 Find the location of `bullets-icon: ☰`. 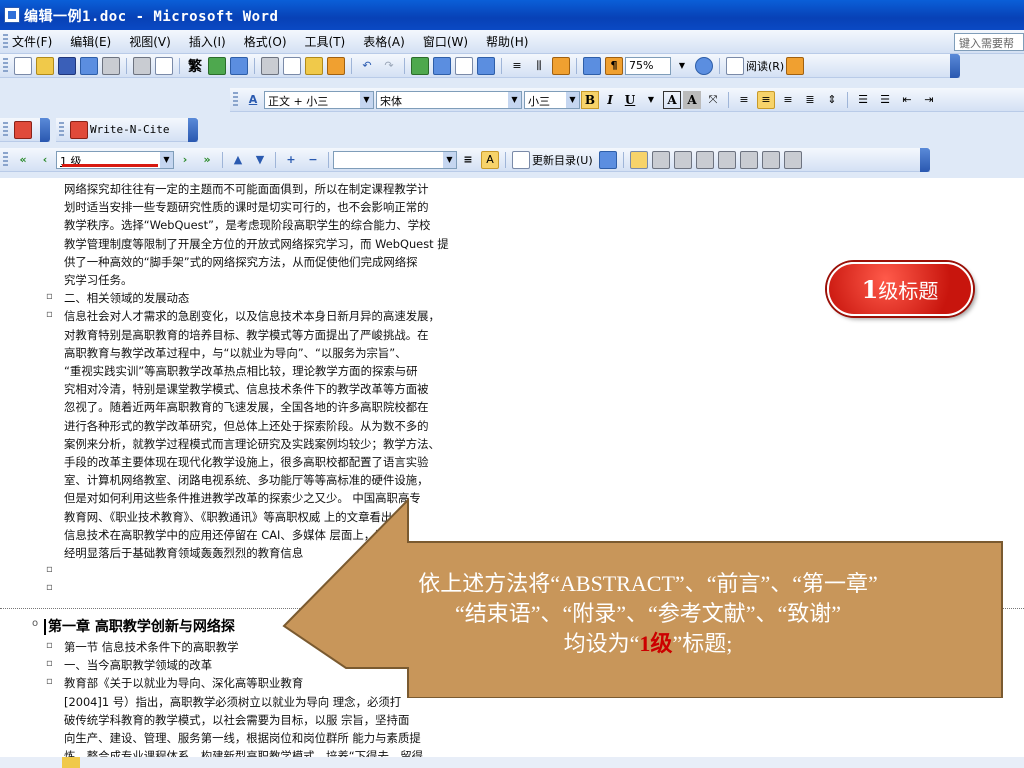

bullets-icon: ☰ is located at coordinates (885, 100).